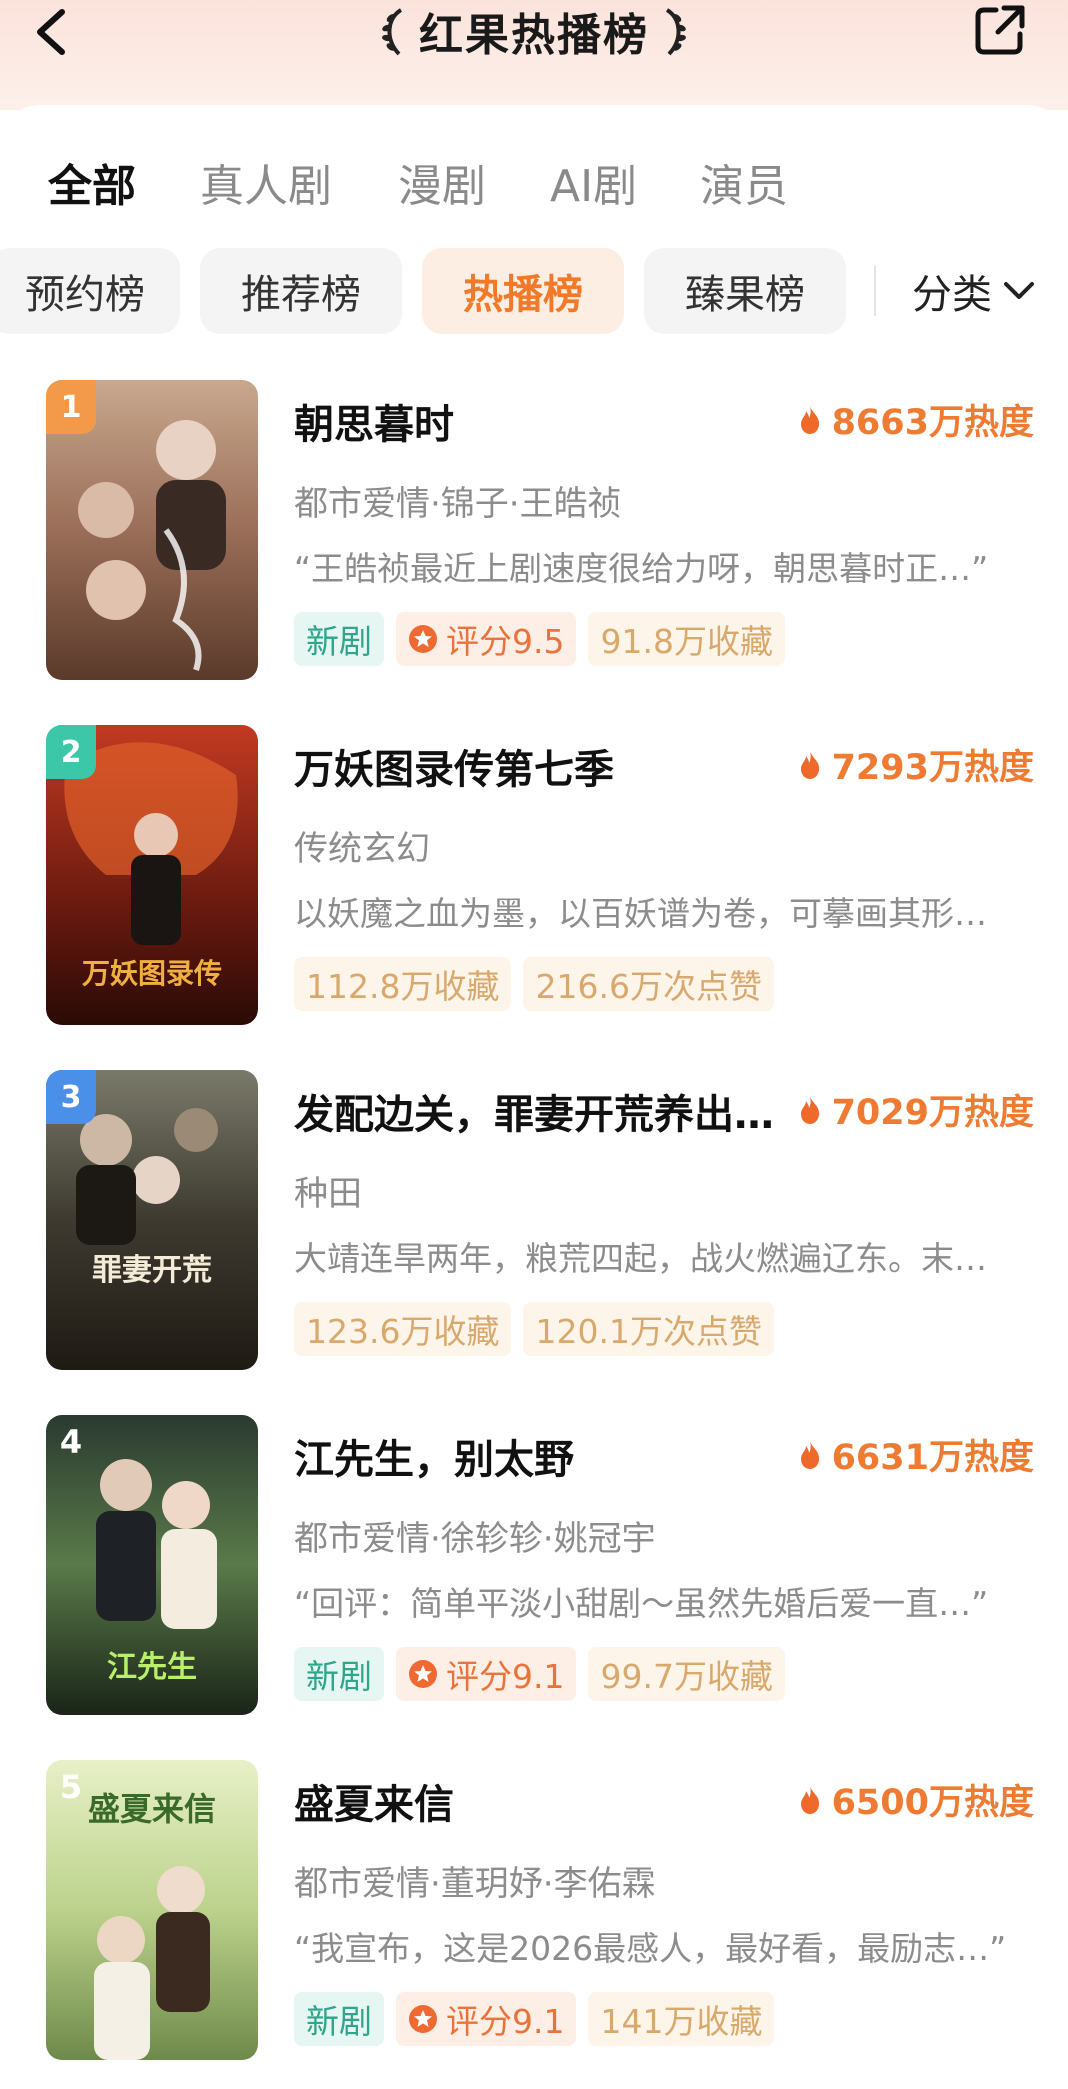  Describe the element at coordinates (475, 1539) in the screenshot. I see `genre-cast: 都市爱情·徐轸轸·姚冠宇` at that location.